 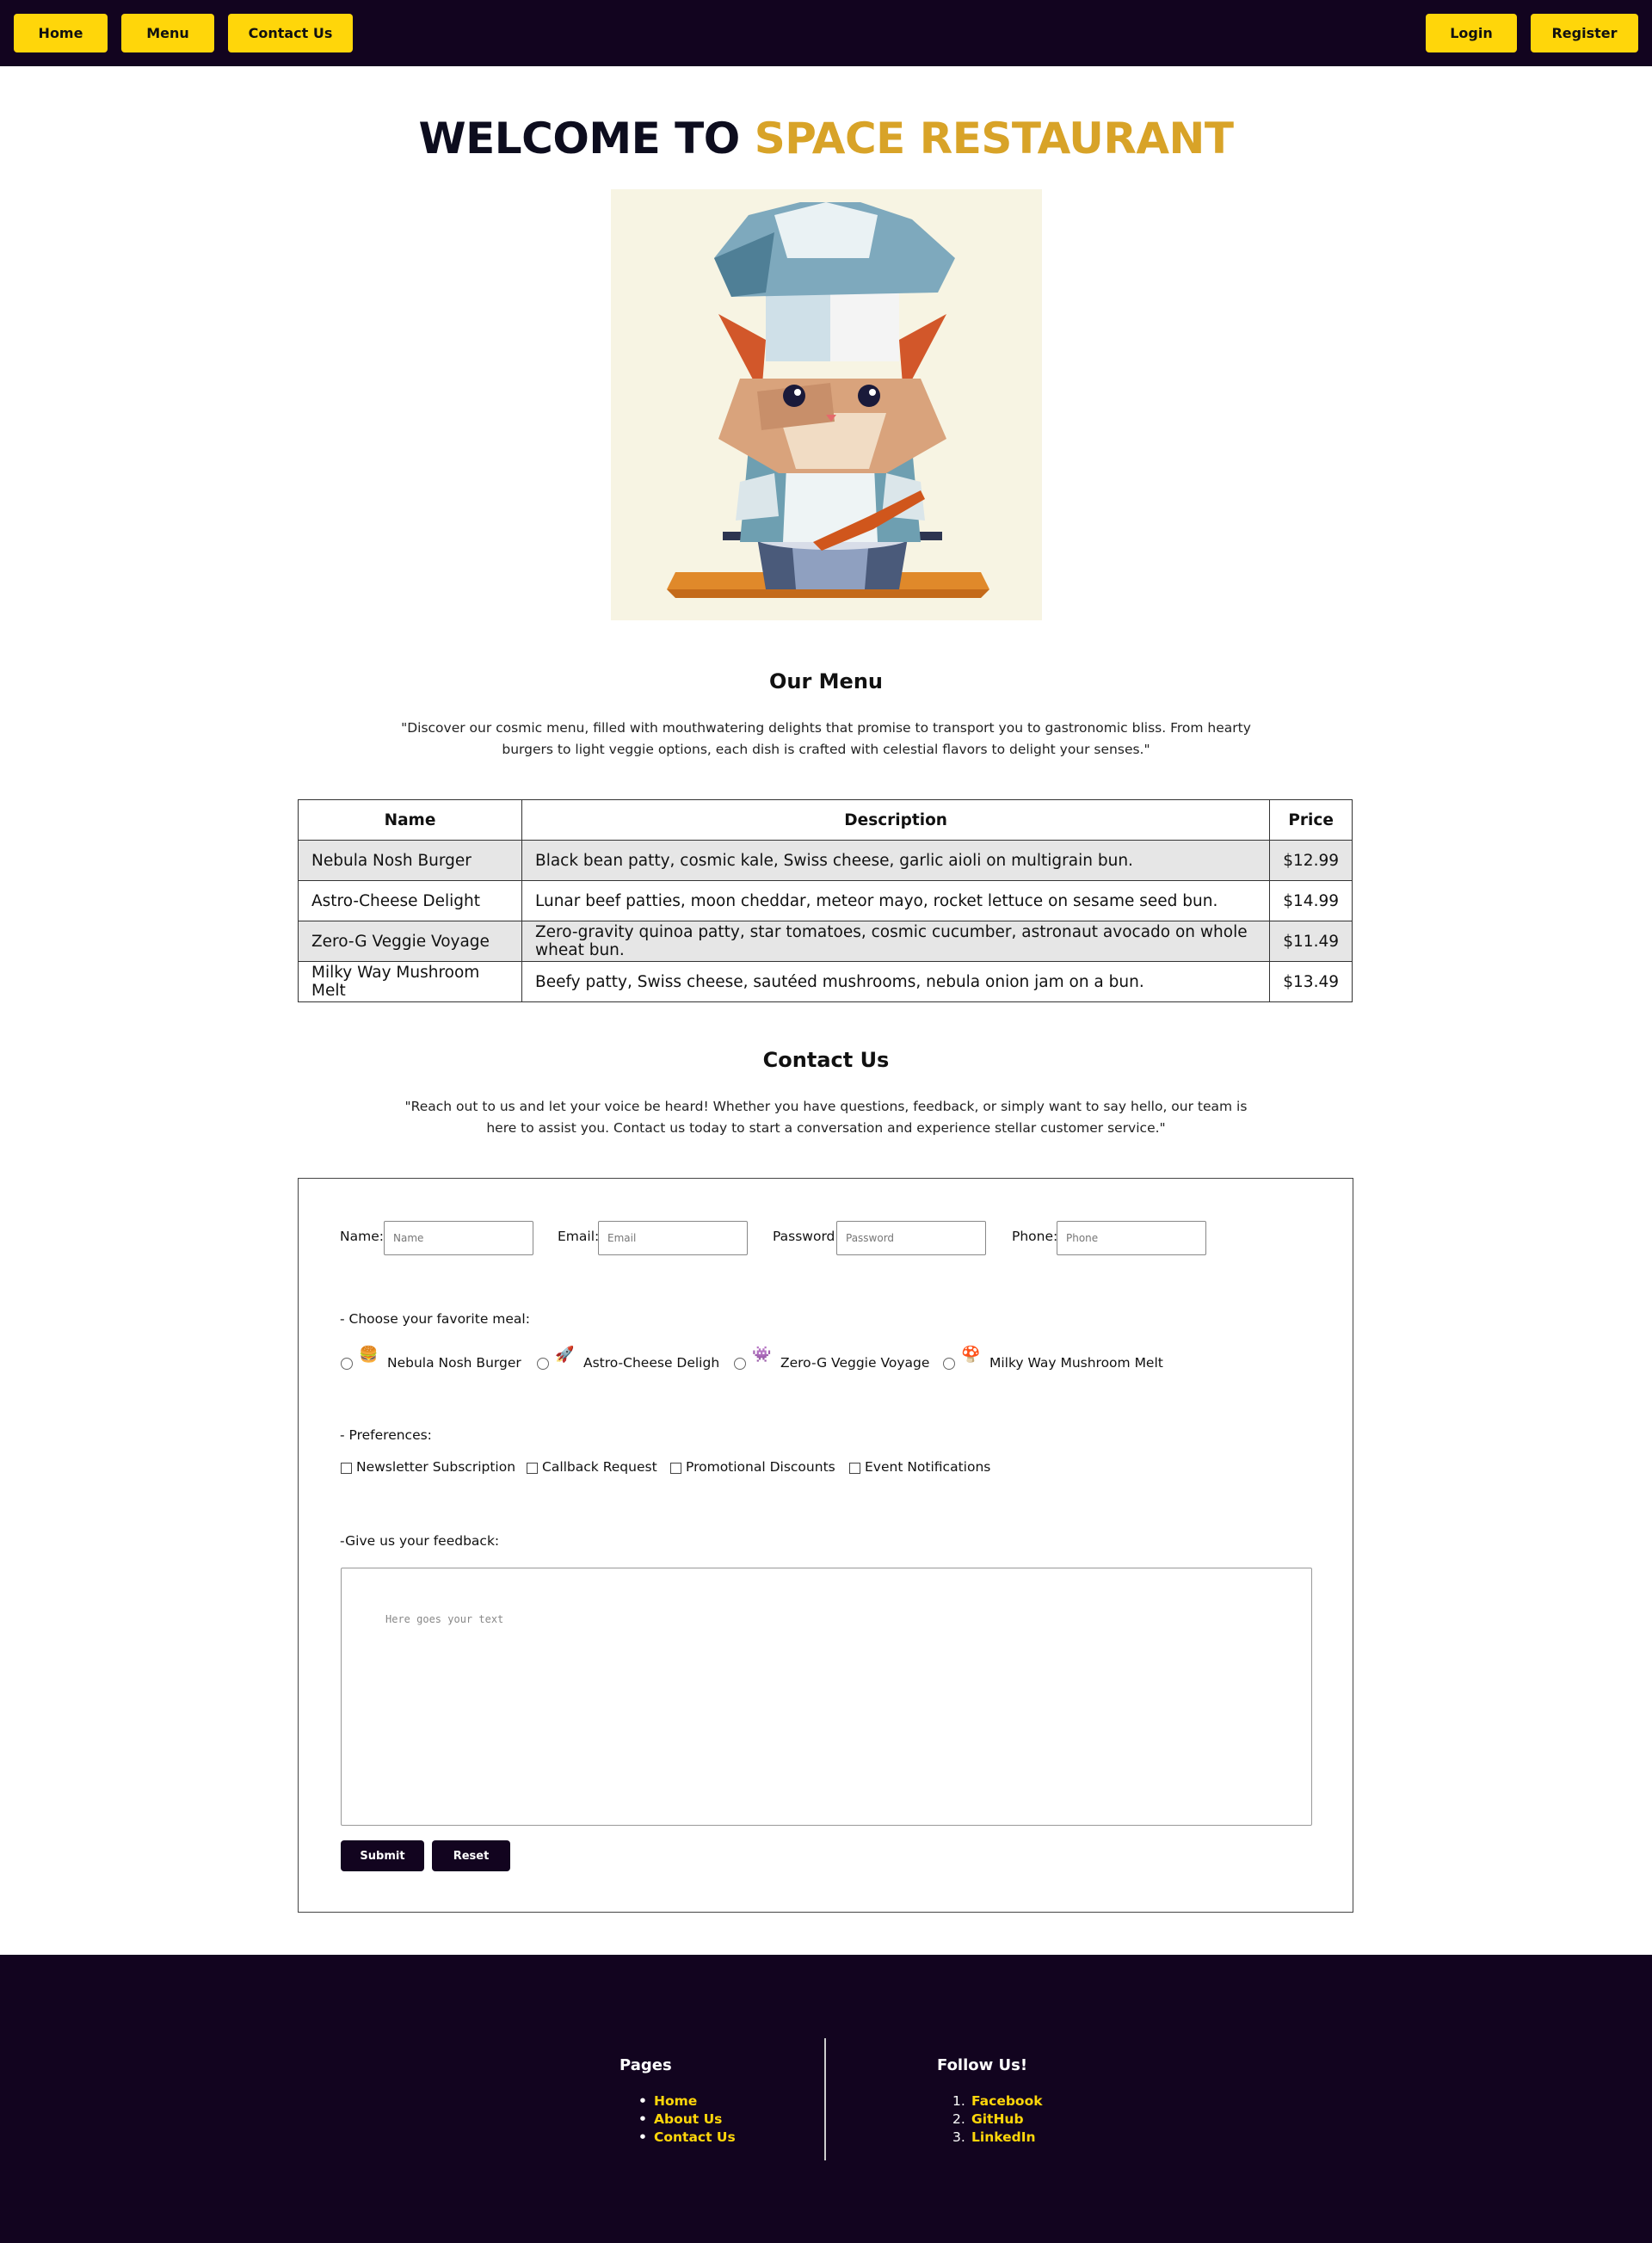 What do you see at coordinates (911, 1238) in the screenshot?
I see `password-input: Password` at bounding box center [911, 1238].